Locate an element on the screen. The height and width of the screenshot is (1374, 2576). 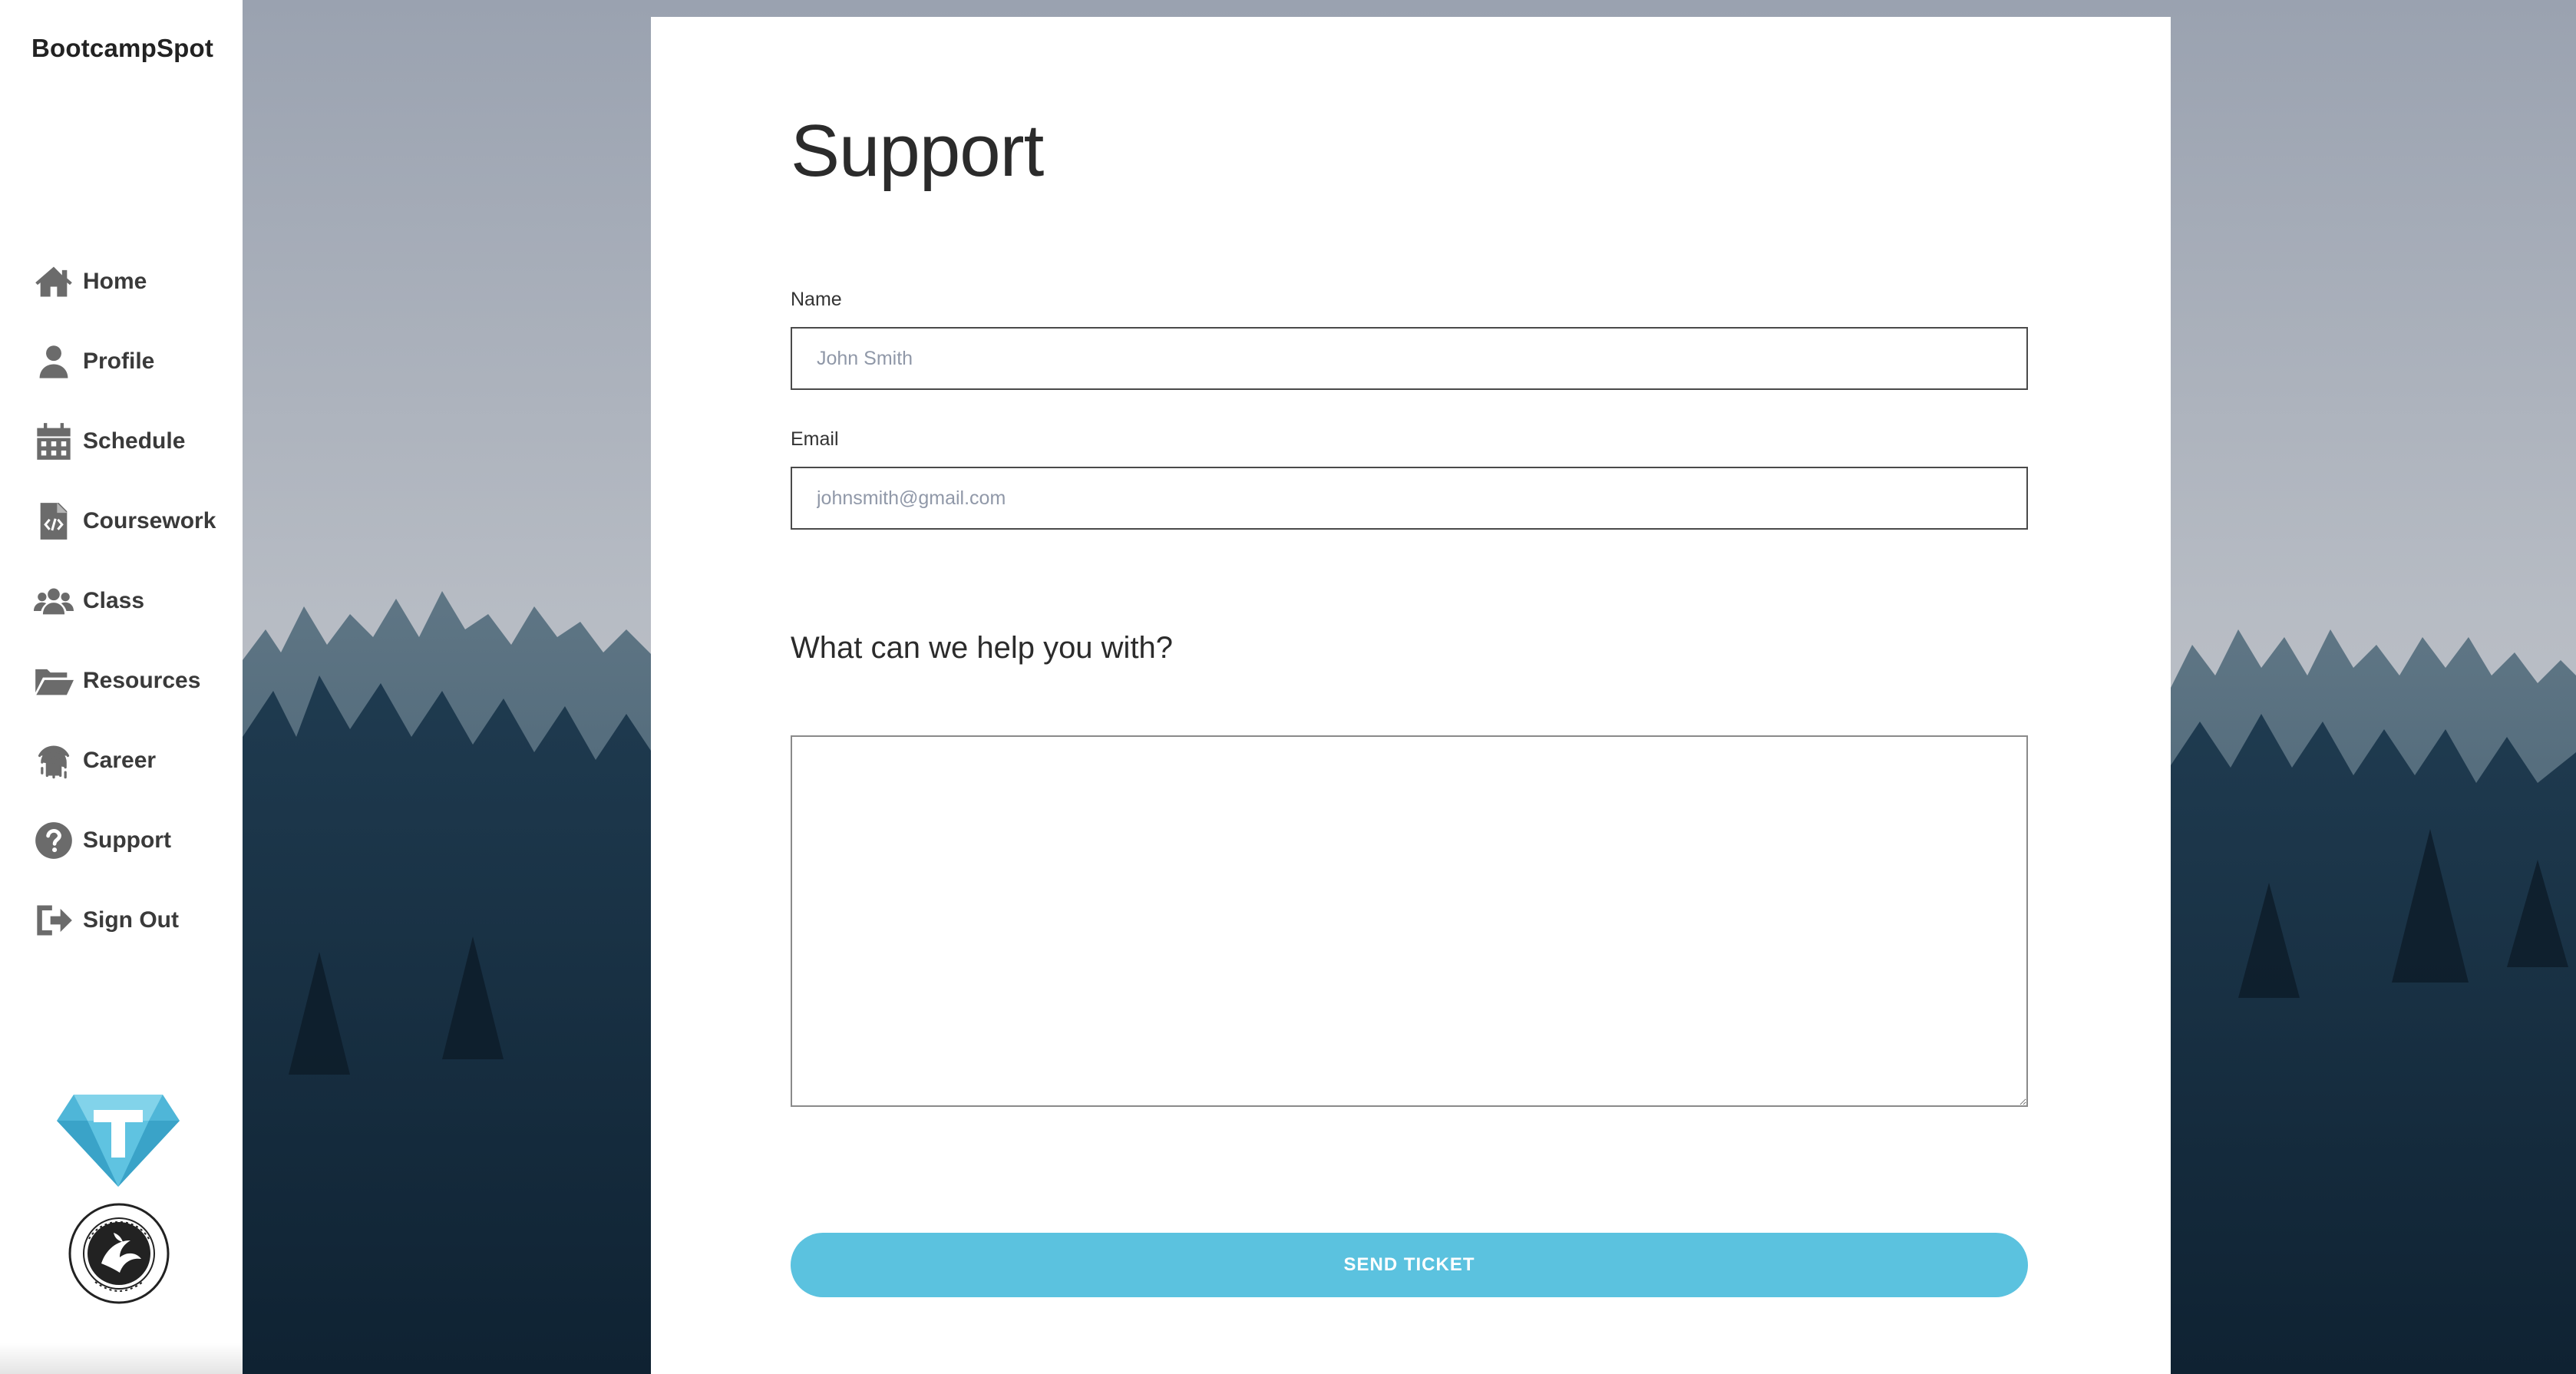
users-icon is located at coordinates (55, 601).